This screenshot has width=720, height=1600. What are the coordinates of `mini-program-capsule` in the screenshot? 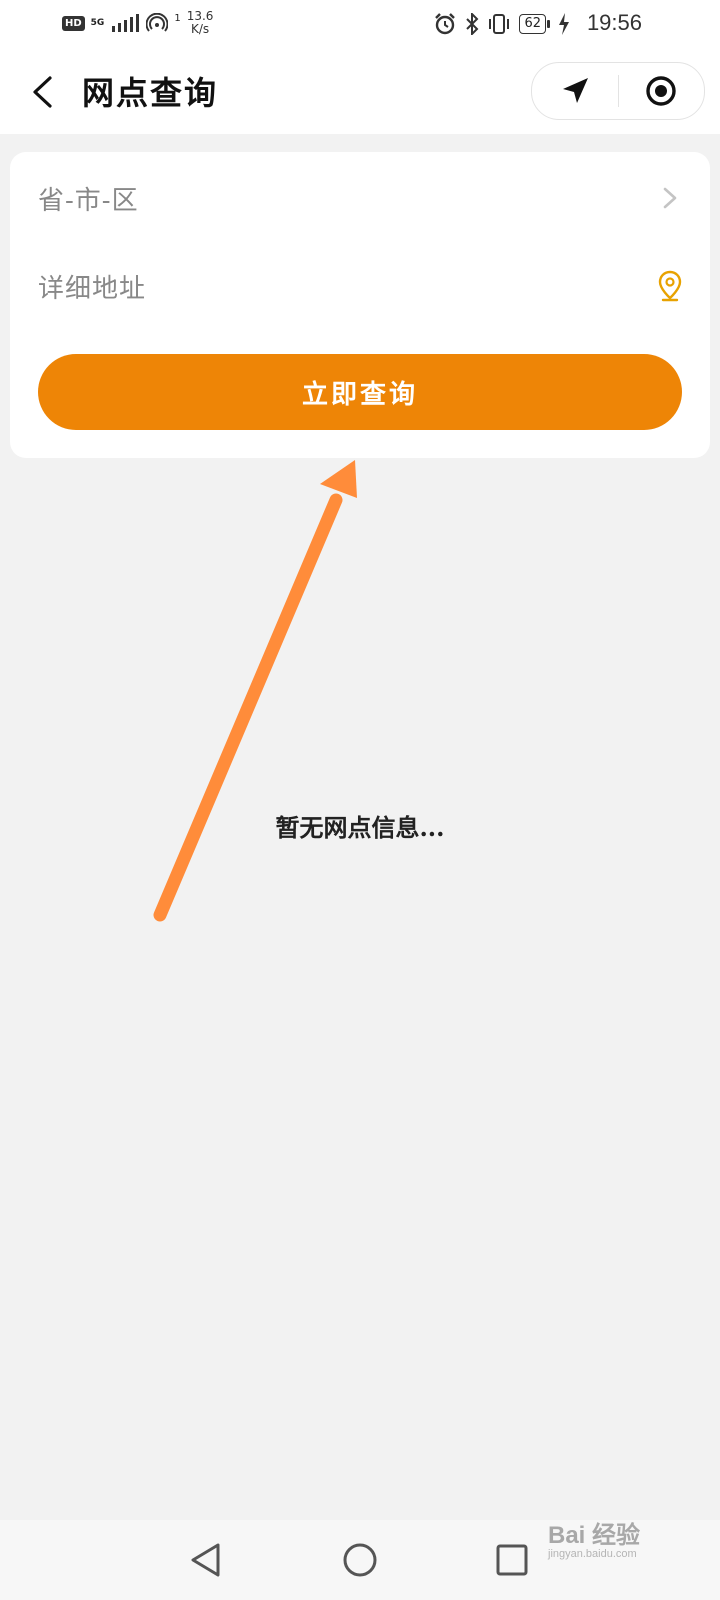 It's located at (618, 91).